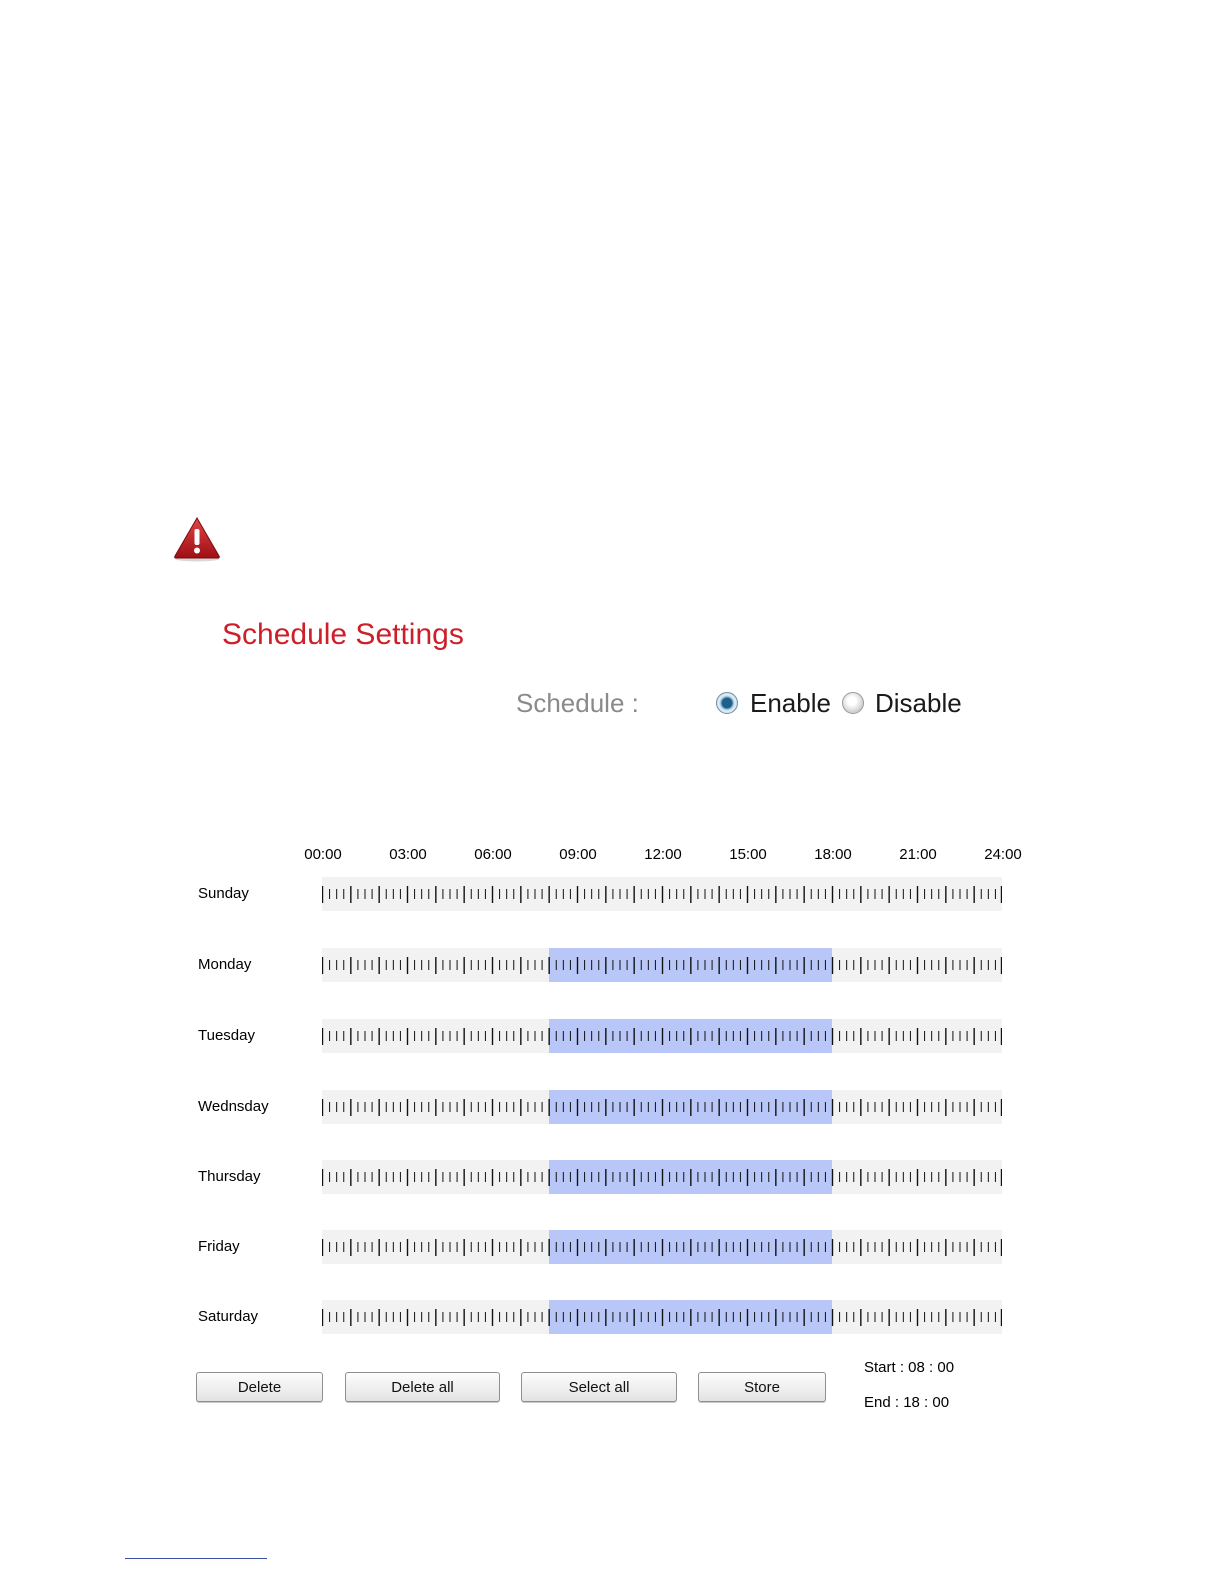 Image resolution: width=1224 pixels, height=1584 pixels. What do you see at coordinates (663, 854) in the screenshot?
I see `hour-label: 12:00` at bounding box center [663, 854].